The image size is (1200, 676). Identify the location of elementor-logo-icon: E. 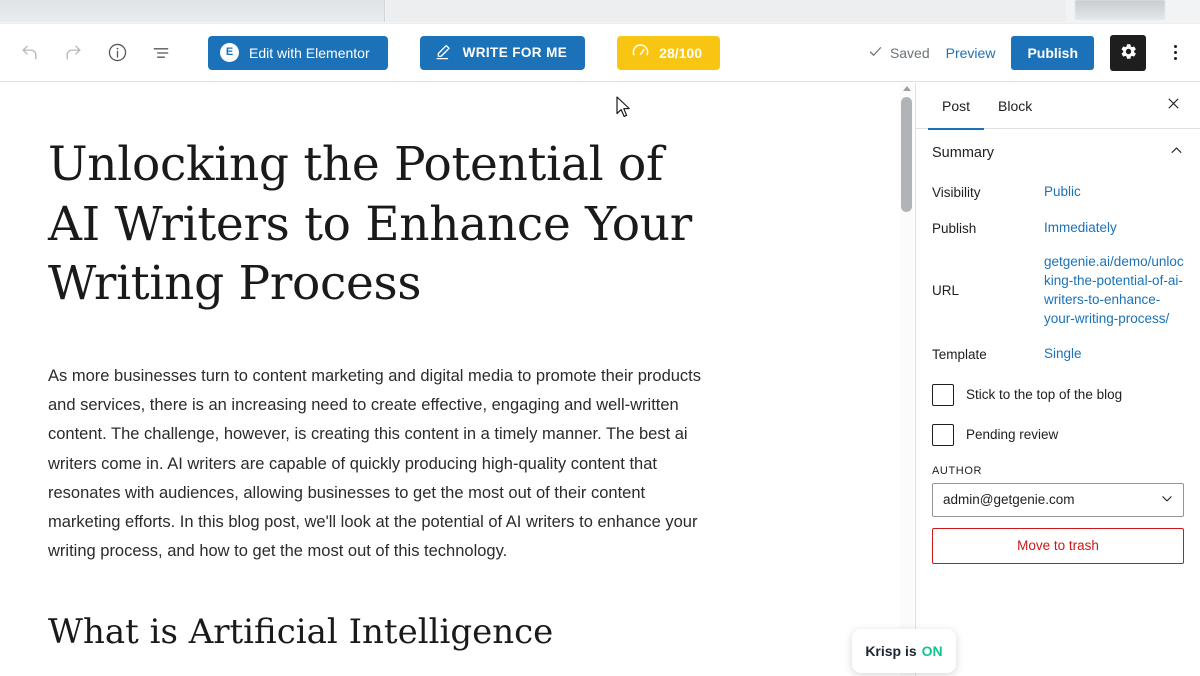
(229, 52).